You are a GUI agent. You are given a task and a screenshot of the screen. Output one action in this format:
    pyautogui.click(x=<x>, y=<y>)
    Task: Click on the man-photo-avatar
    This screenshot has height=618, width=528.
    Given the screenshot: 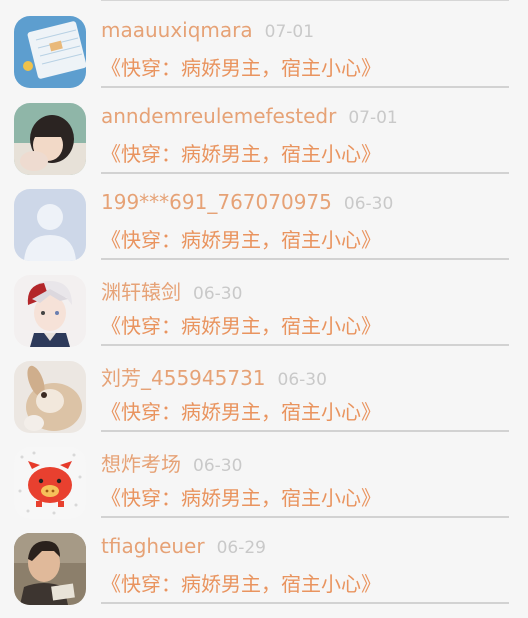 What is the action you would take?
    pyautogui.click(x=50, y=569)
    